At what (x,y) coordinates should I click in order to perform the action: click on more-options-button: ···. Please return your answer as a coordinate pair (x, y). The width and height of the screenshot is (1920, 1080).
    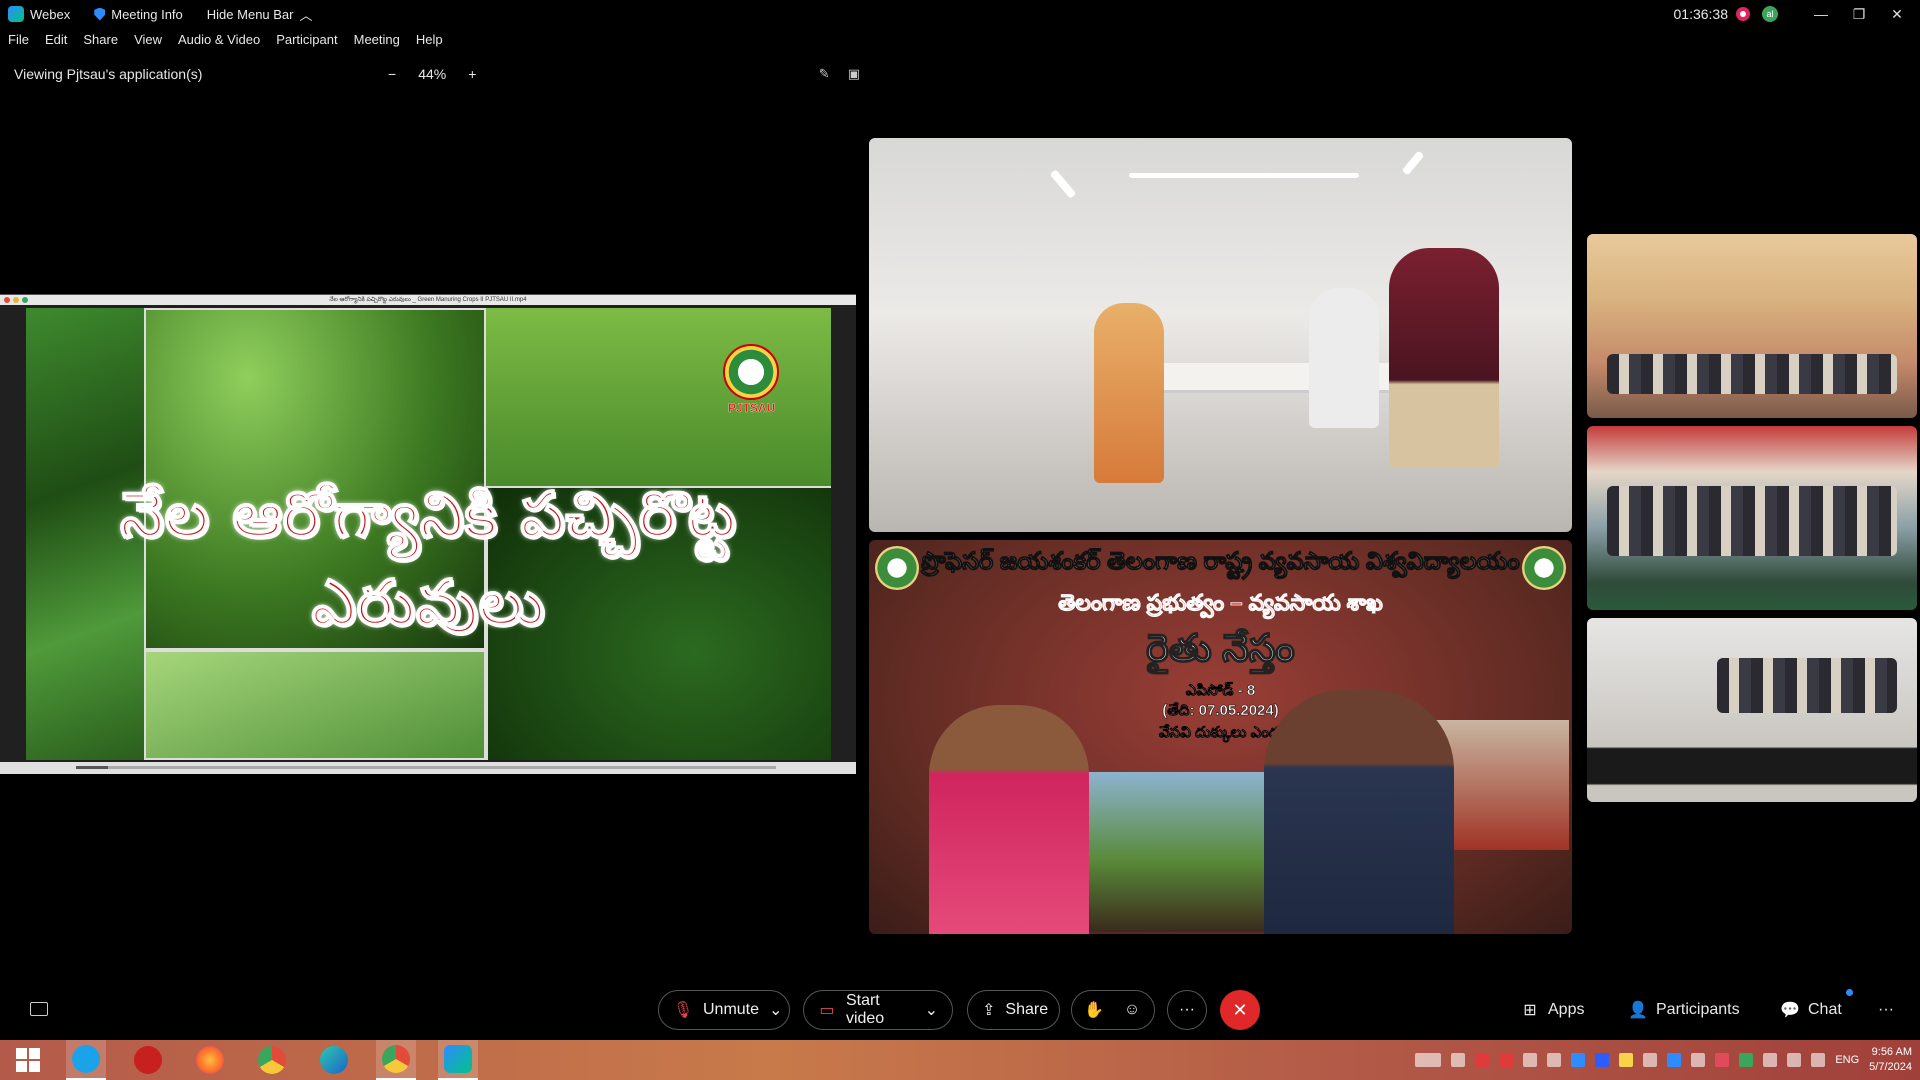
    Looking at the image, I should click on (1187, 1010).